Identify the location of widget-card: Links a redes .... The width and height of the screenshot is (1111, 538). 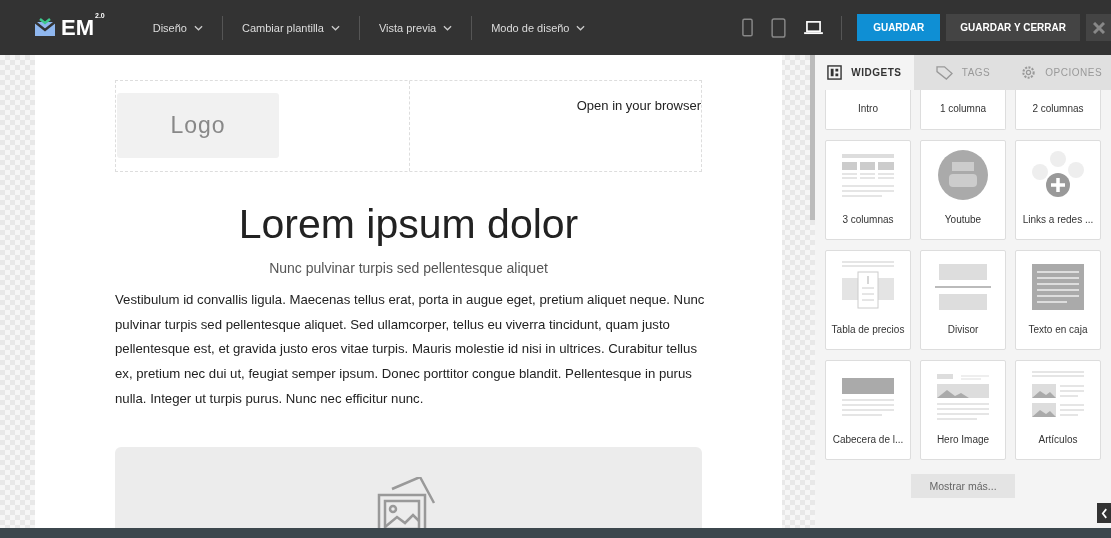
(1058, 190).